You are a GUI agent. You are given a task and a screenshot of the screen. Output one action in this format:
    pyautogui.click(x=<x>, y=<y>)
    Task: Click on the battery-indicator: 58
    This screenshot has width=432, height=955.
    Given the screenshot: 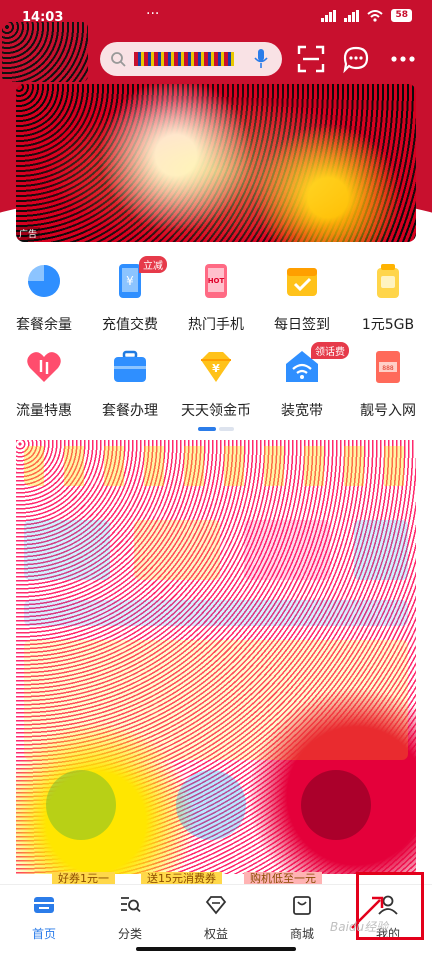 What is the action you would take?
    pyautogui.click(x=401, y=15)
    